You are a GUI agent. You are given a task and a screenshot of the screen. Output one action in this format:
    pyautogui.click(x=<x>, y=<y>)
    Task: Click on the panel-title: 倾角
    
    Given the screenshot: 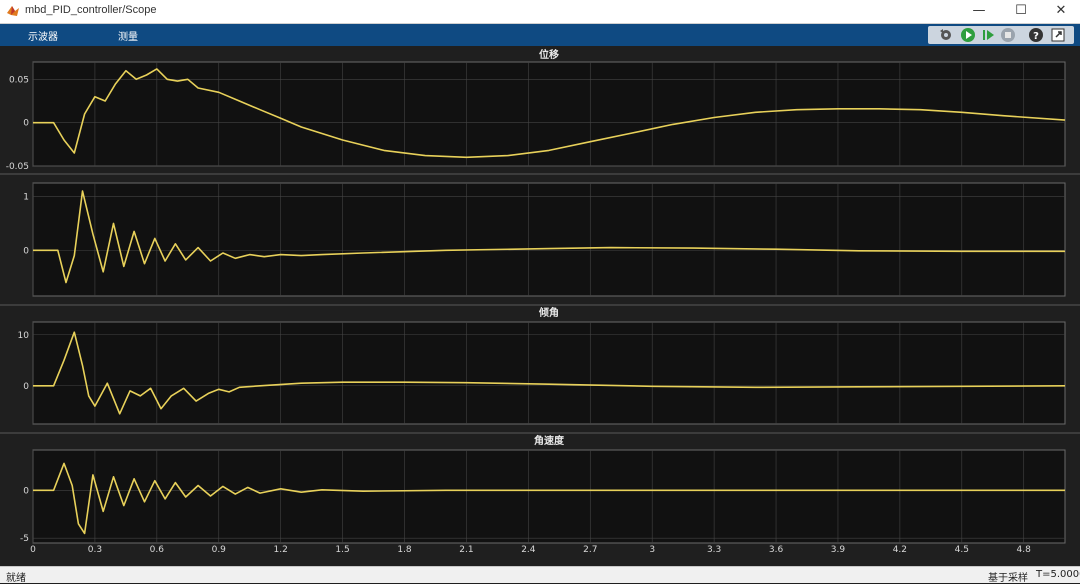 What is the action you would take?
    pyautogui.click(x=548, y=312)
    